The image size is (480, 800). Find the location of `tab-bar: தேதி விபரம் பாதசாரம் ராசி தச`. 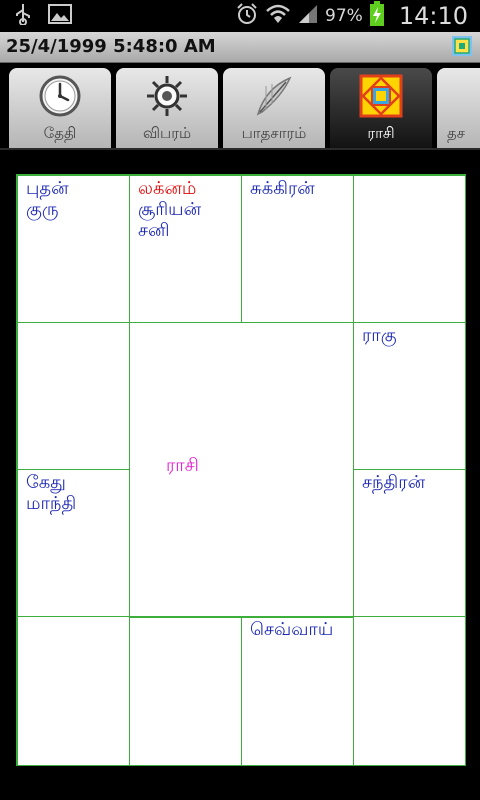

tab-bar: தேதி விபரம் பாதசாரம் ராசி தச is located at coordinates (240, 107).